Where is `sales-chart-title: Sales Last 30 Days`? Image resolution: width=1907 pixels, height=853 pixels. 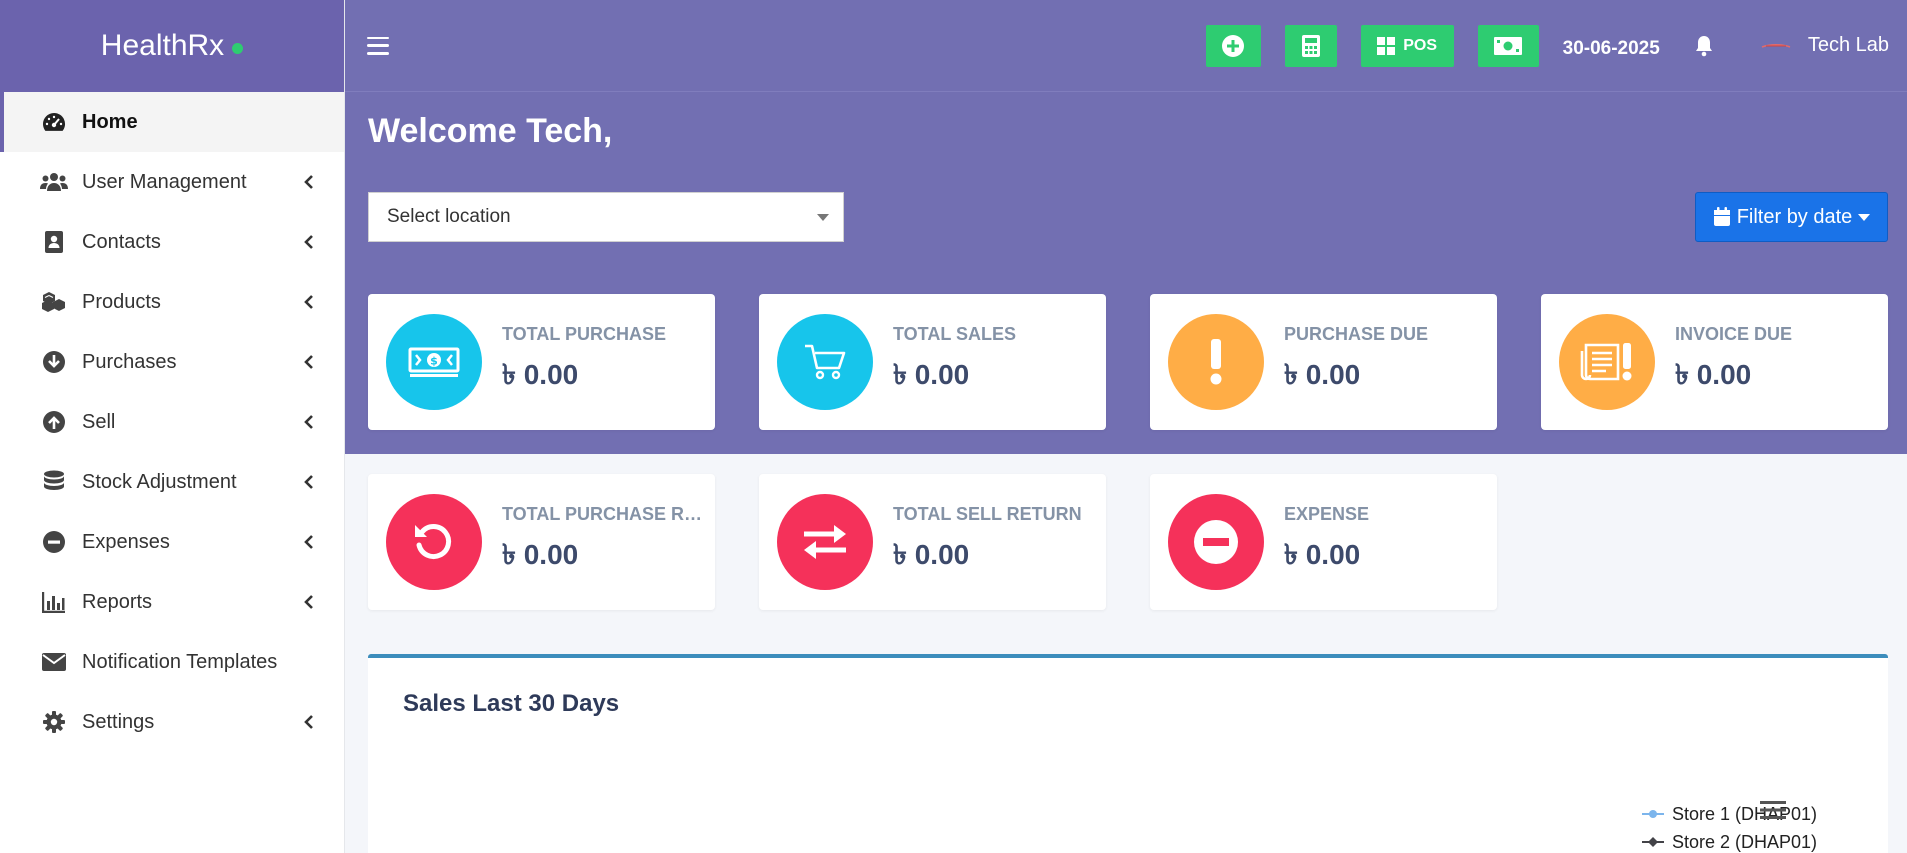
sales-chart-title: Sales Last 30 Days is located at coordinates (511, 703).